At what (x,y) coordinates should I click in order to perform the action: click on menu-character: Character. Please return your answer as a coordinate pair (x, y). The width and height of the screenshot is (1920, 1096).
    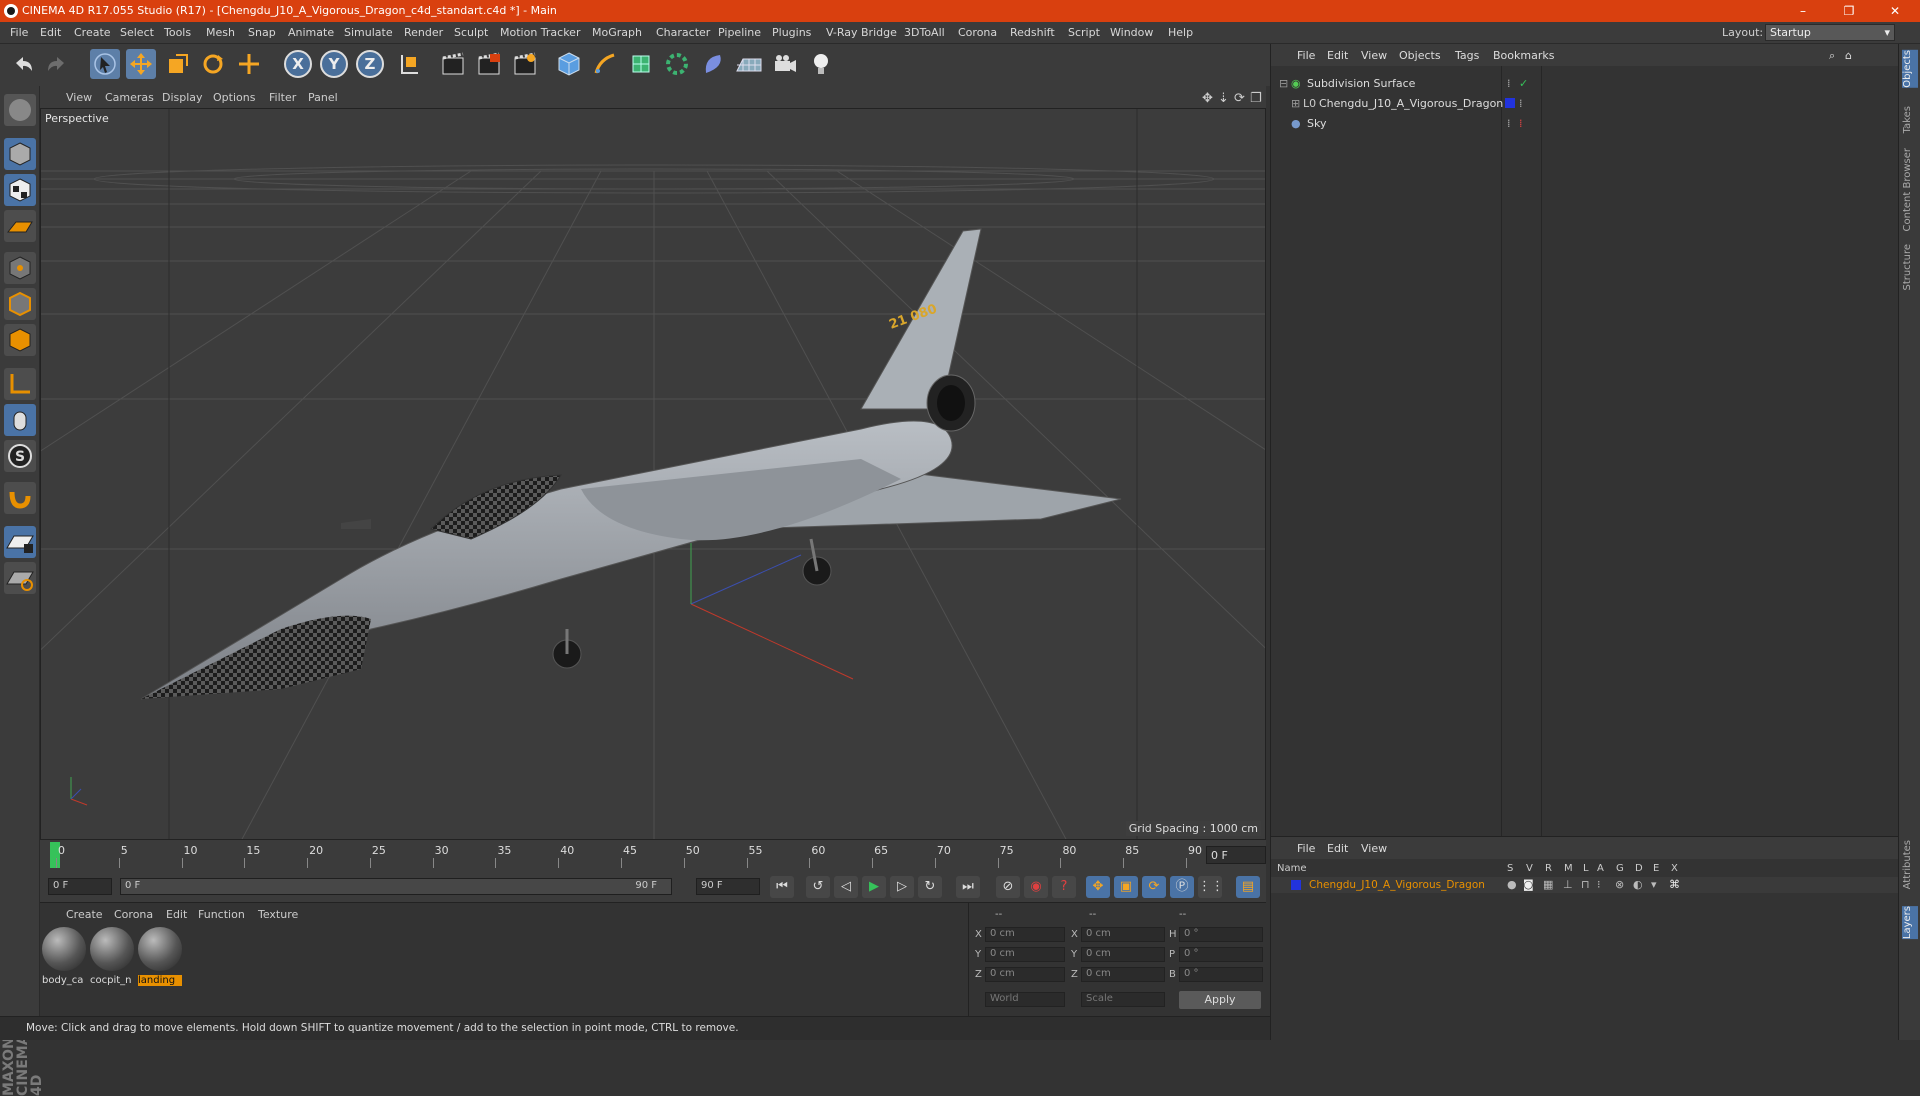
    Looking at the image, I should click on (683, 32).